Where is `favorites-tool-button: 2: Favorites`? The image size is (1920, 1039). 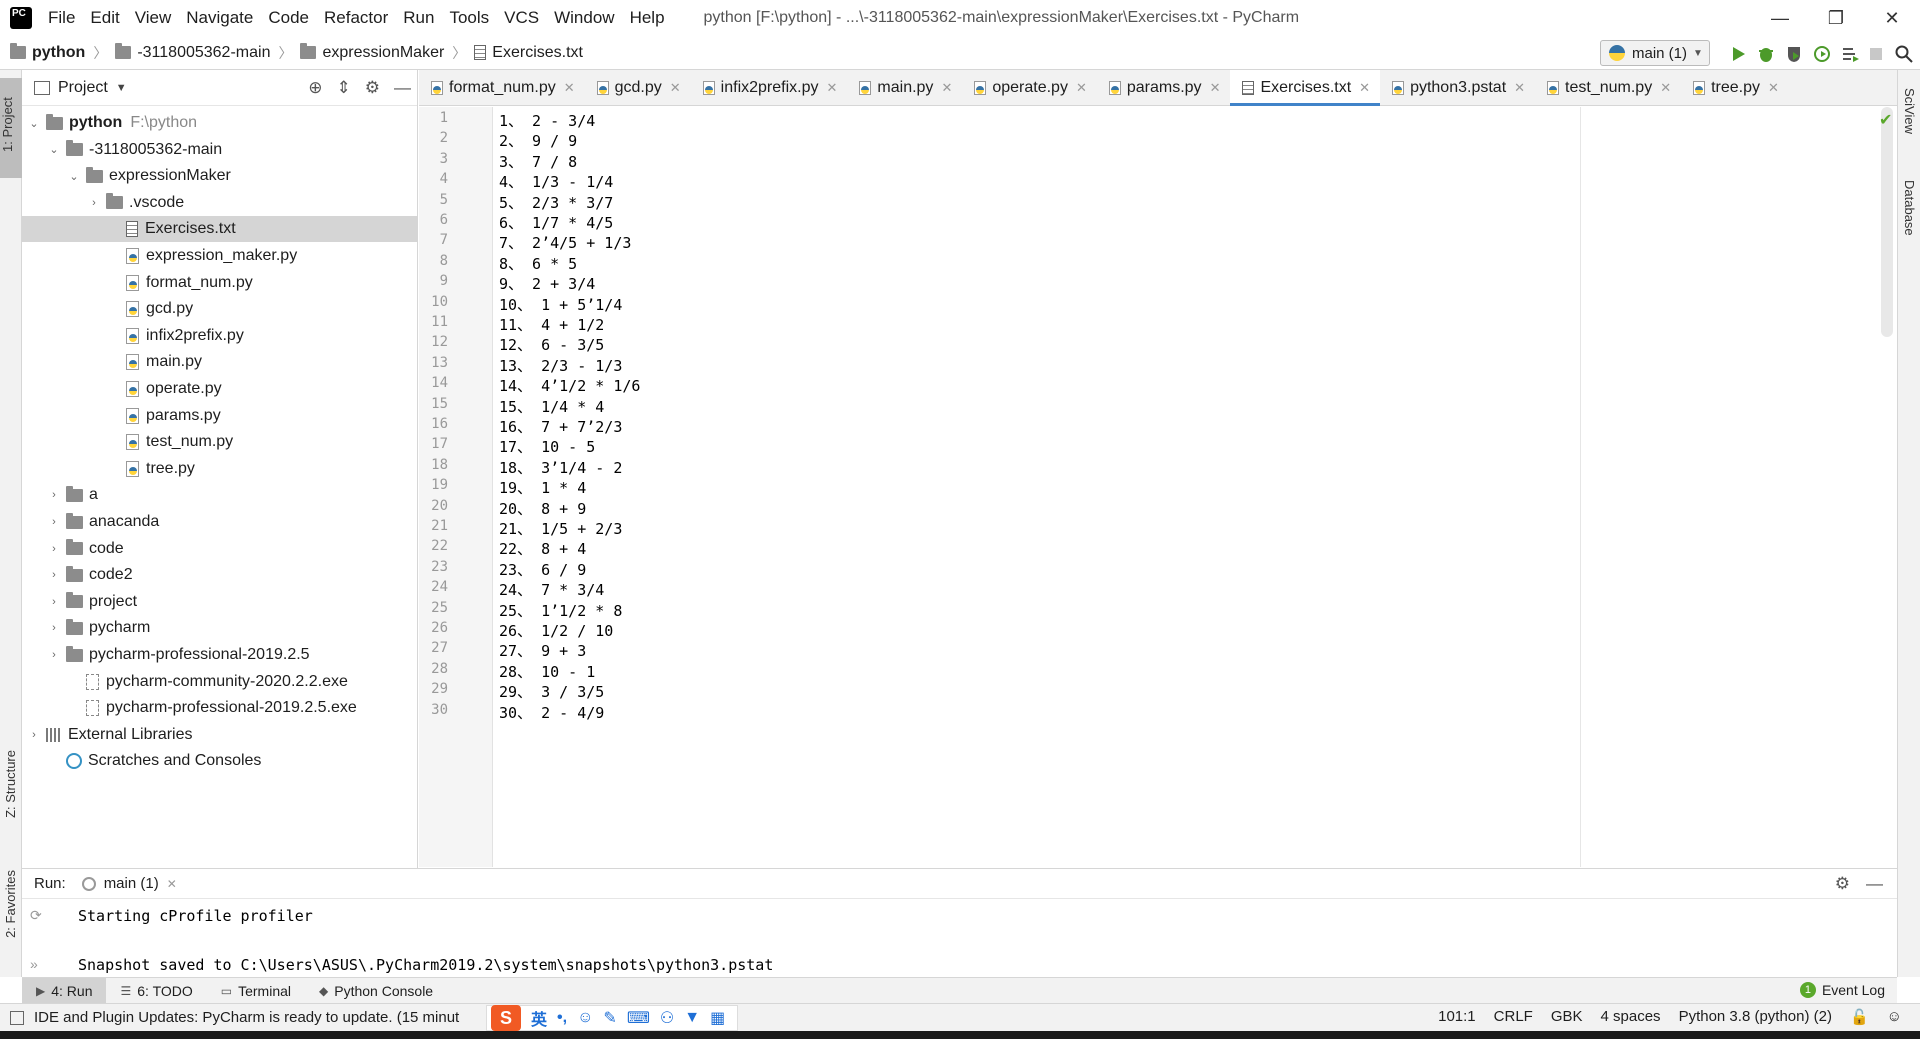
favorites-tool-button: 2: Favorites is located at coordinates (10, 904).